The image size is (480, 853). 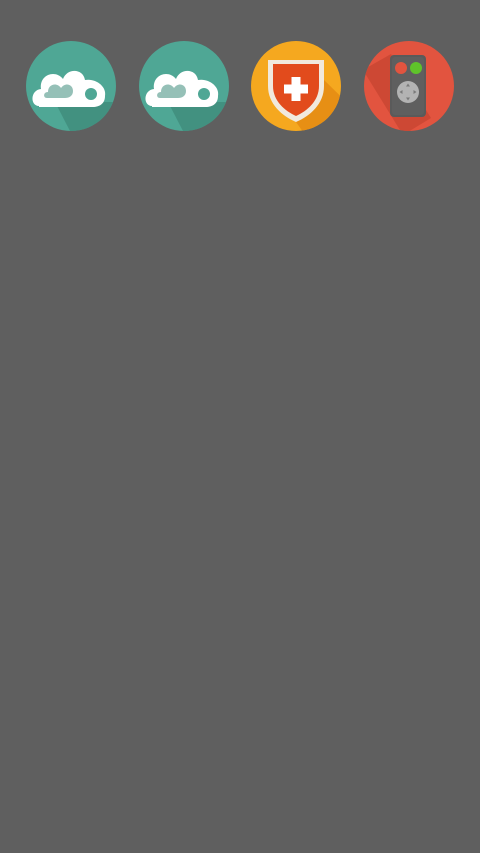 I want to click on app-icon-row, so click(x=240, y=86).